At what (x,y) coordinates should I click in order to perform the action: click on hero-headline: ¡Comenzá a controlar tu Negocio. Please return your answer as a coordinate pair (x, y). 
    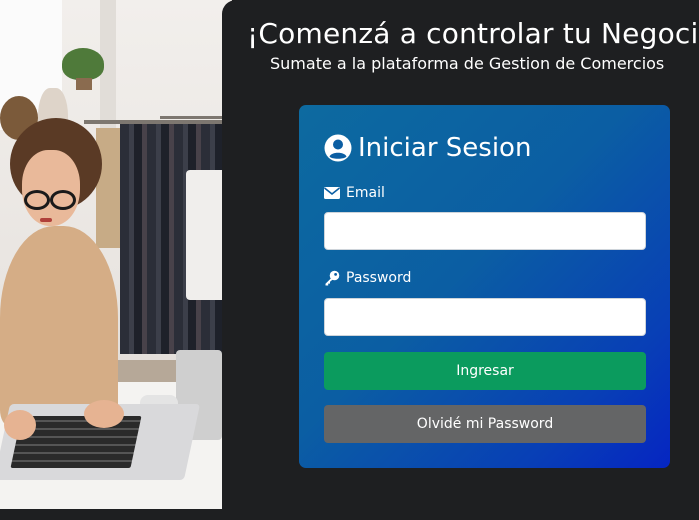
    Looking at the image, I should click on (473, 33).